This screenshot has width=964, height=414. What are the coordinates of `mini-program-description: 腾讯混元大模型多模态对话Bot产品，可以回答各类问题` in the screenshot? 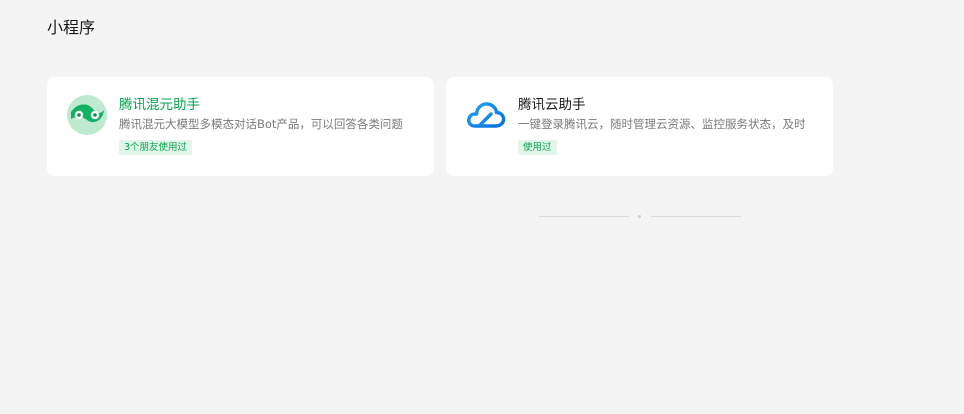 It's located at (261, 124).